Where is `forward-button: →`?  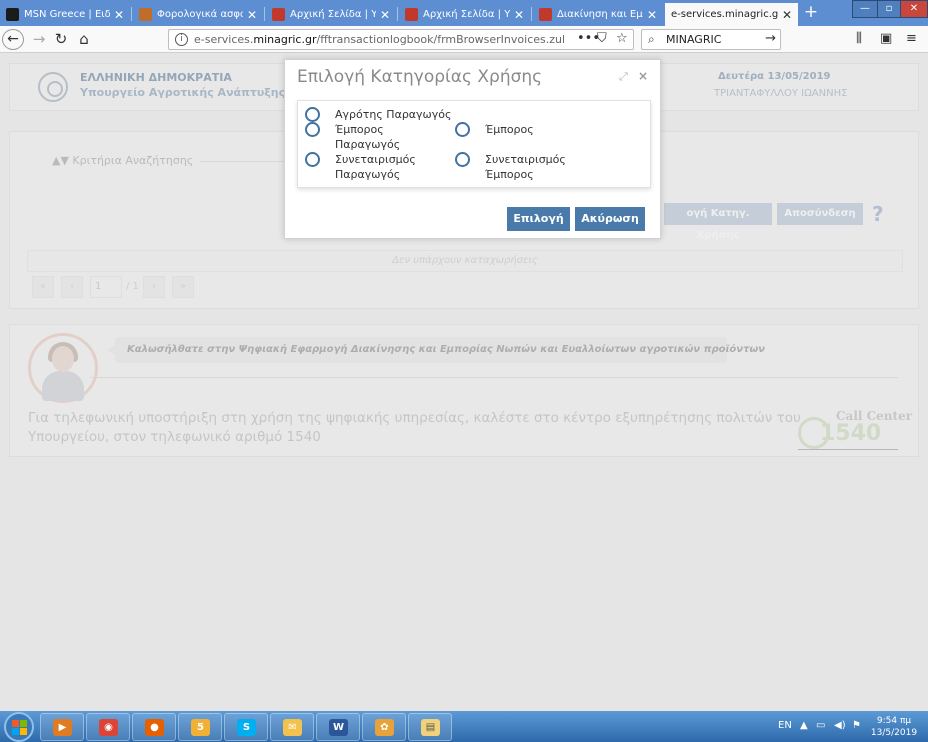
forward-button: → is located at coordinates (39, 39).